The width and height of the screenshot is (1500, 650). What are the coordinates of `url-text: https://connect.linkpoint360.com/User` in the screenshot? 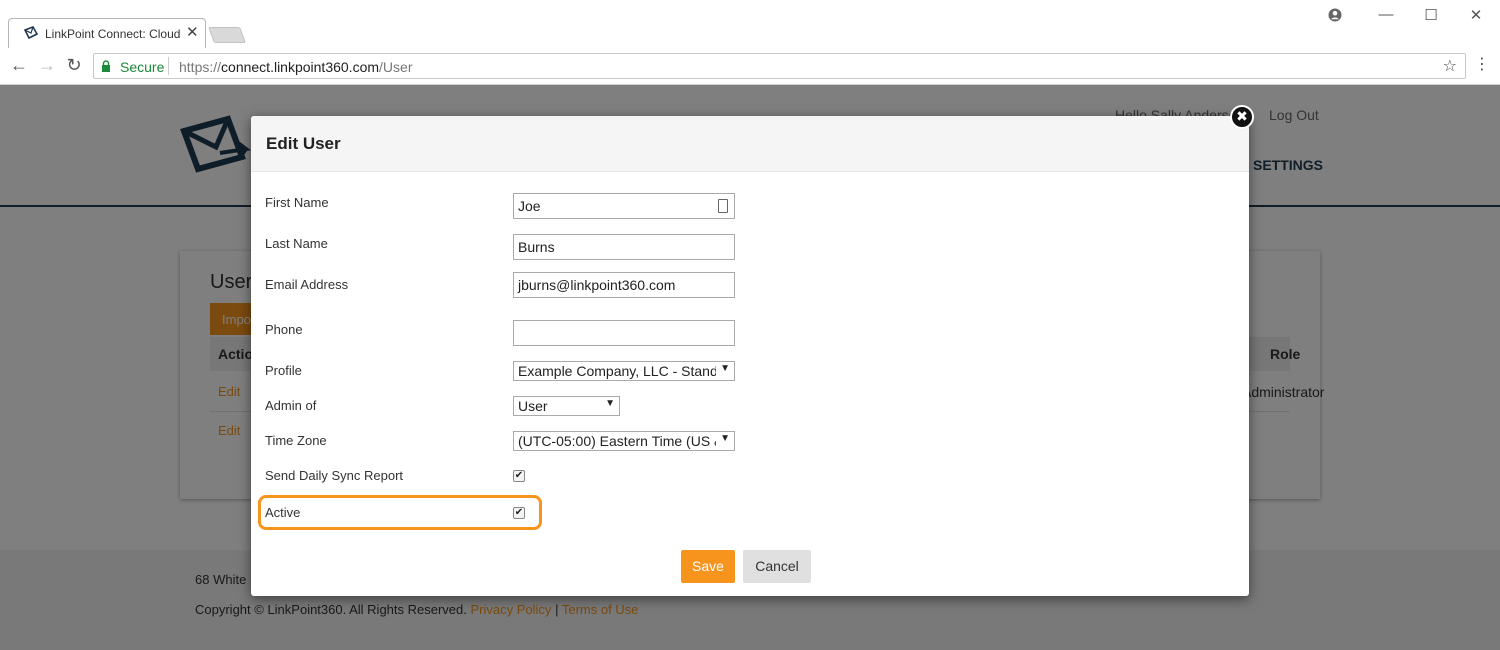 It's located at (295, 67).